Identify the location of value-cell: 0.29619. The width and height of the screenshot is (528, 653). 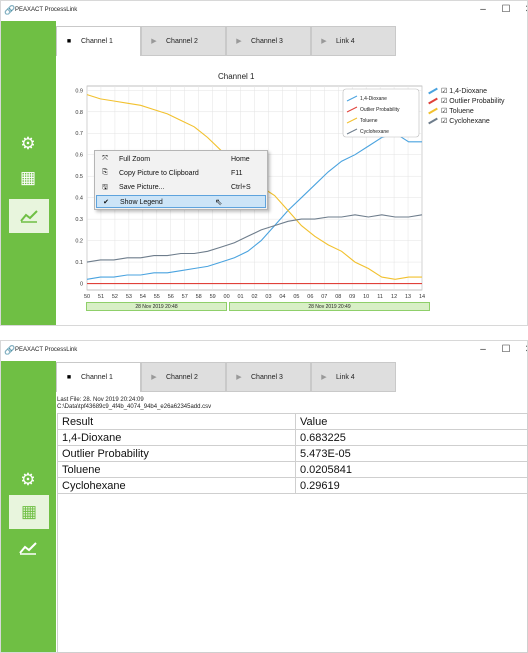
(411, 485).